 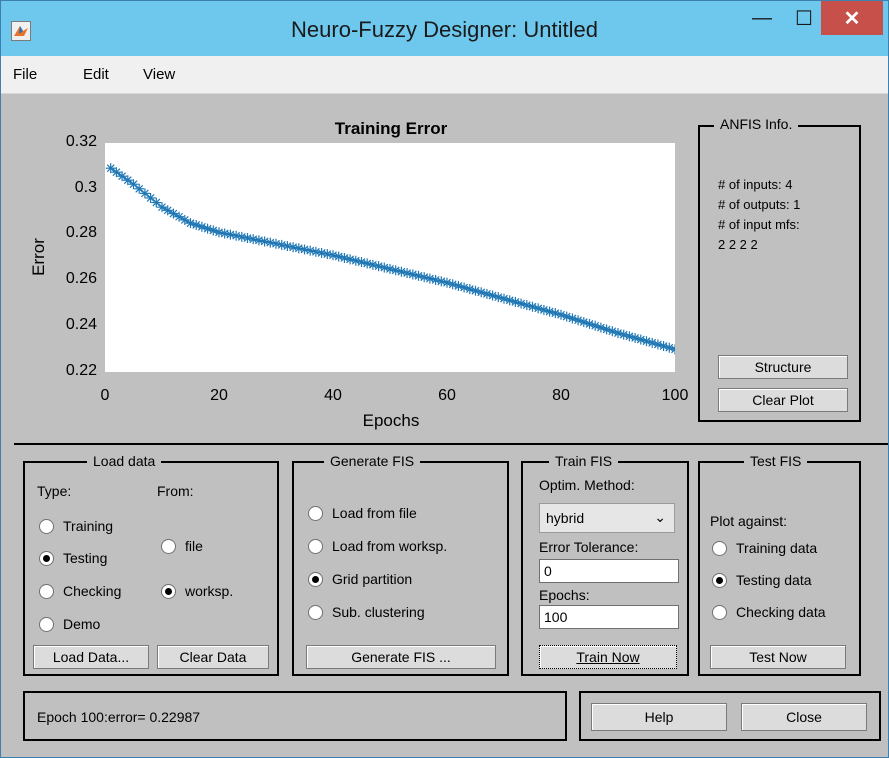 What do you see at coordinates (81, 324) in the screenshot?
I see `y-tick-label: 0.24` at bounding box center [81, 324].